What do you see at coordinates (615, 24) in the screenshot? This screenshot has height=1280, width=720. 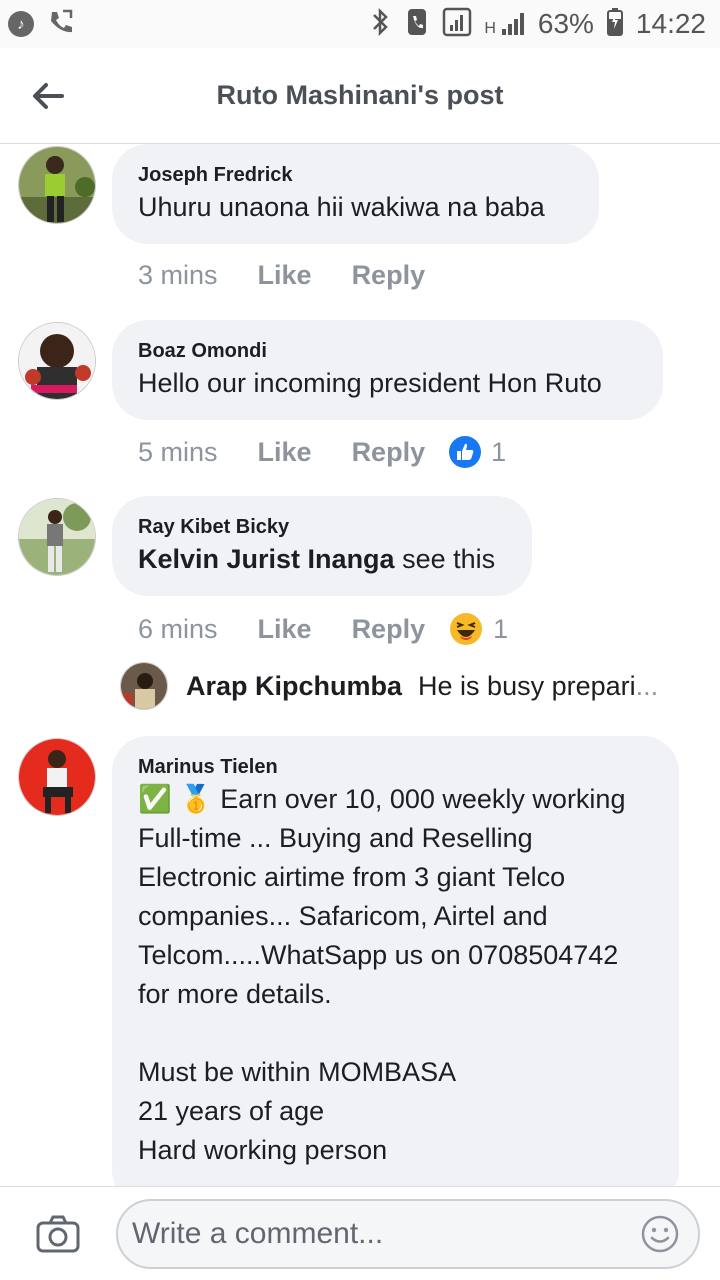 I see `battery-charging-icon` at bounding box center [615, 24].